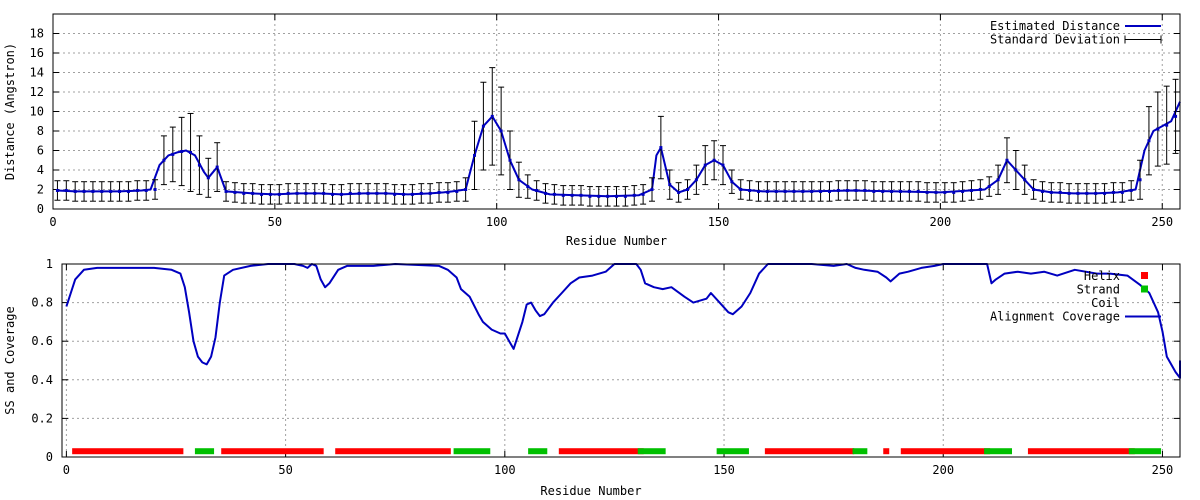 This screenshot has width=1200, height=500. Describe the element at coordinates (42, 380) in the screenshot. I see `panel2-y-tick-label: 0.4` at that location.